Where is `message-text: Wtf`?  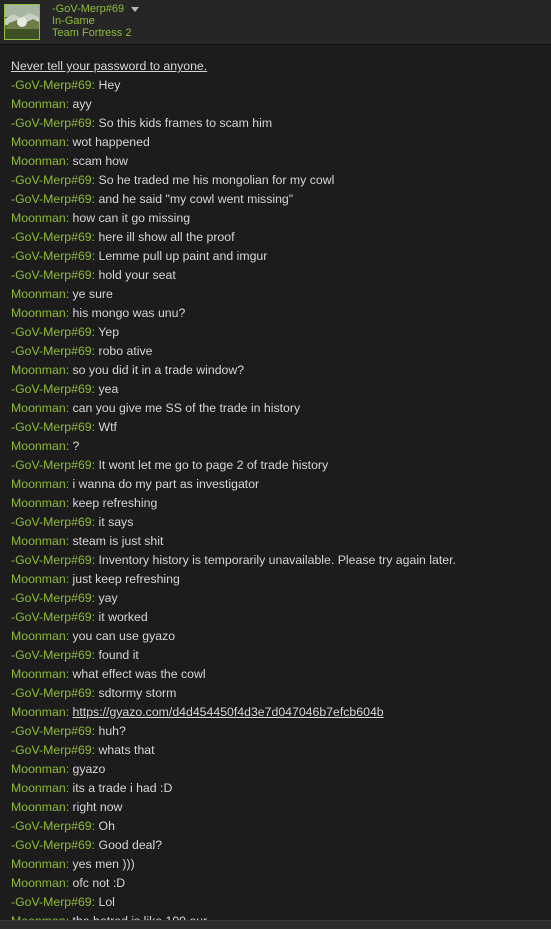
message-text: Wtf is located at coordinates (107, 427).